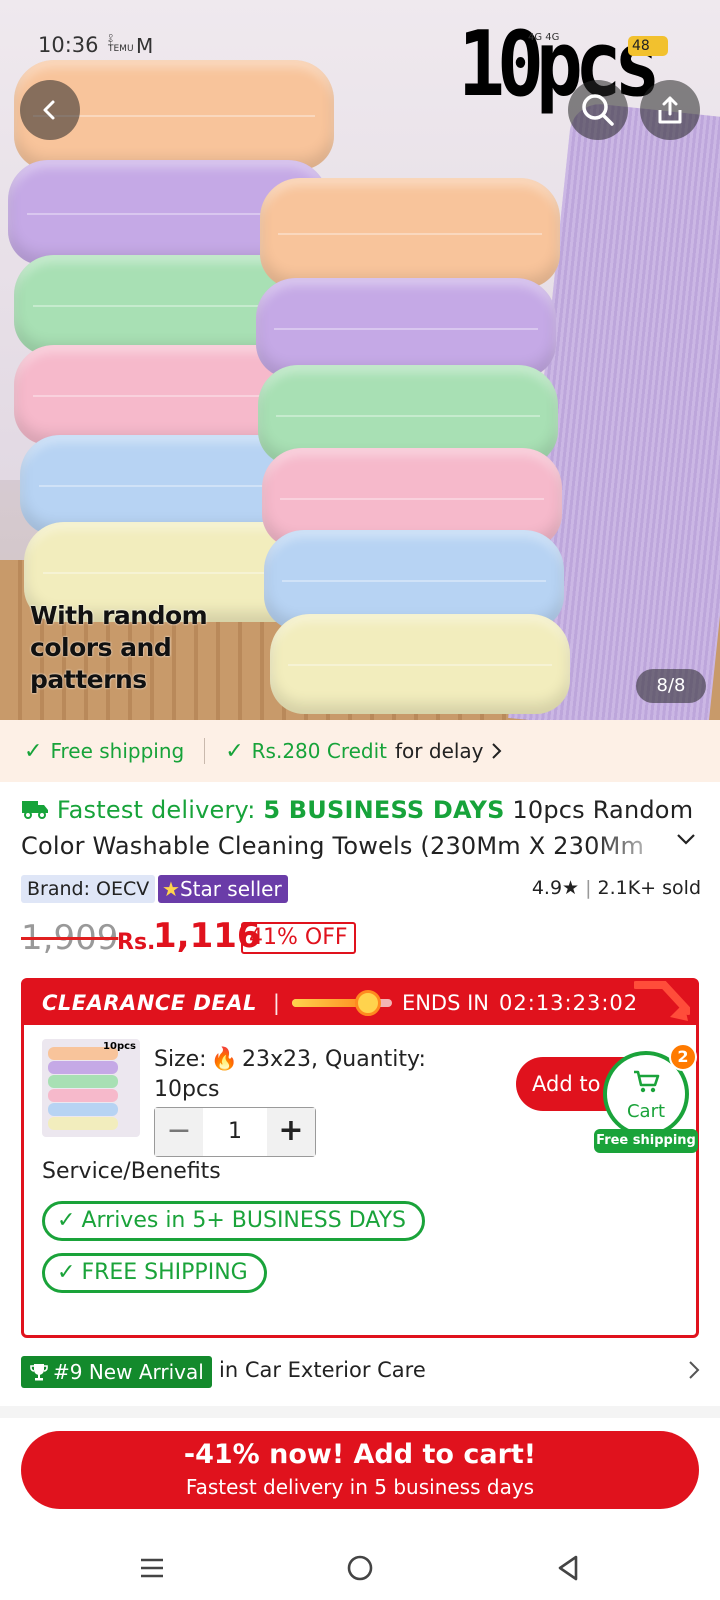 The image size is (720, 1600). What do you see at coordinates (686, 839) in the screenshot?
I see `expand-title-chevron-icon` at bounding box center [686, 839].